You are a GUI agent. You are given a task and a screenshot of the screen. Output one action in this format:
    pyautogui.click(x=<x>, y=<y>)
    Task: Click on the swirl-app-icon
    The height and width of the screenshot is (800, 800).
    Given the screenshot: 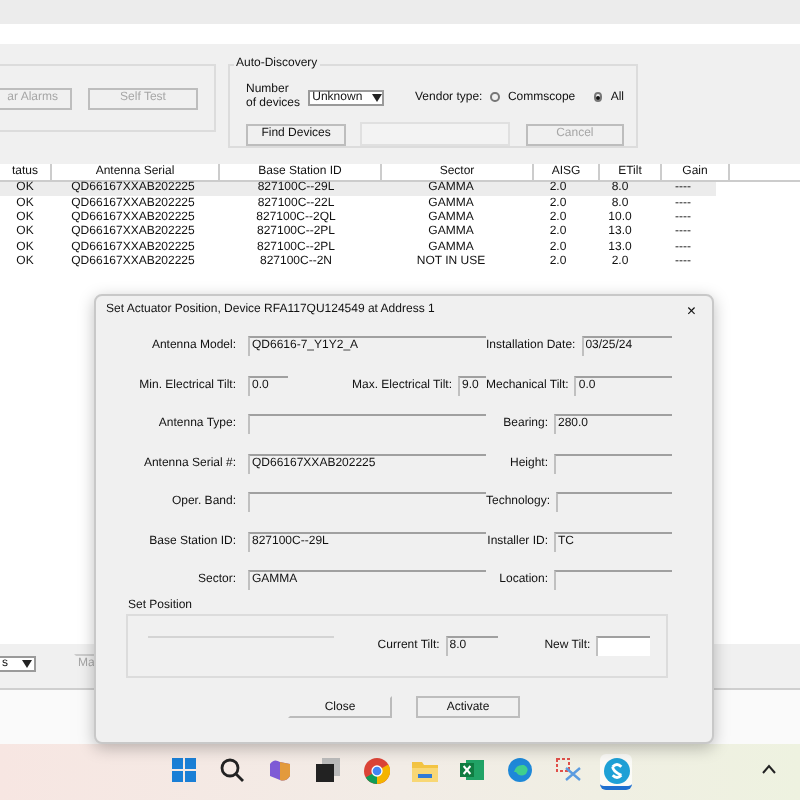 What is the action you would take?
    pyautogui.click(x=616, y=770)
    